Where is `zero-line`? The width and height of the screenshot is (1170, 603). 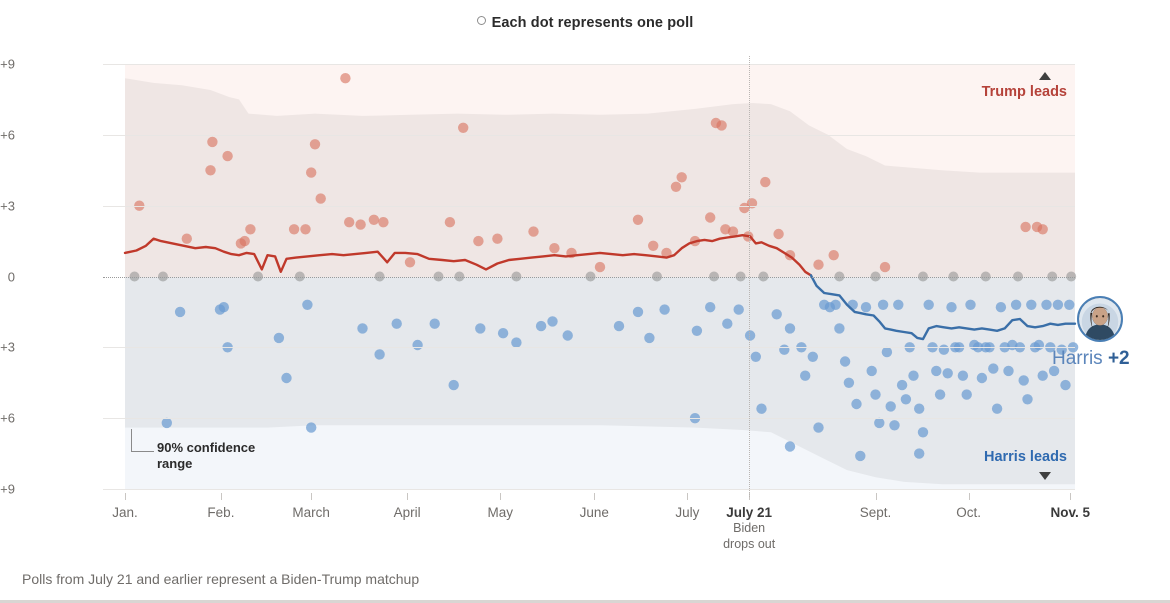
zero-line is located at coordinates (589, 277).